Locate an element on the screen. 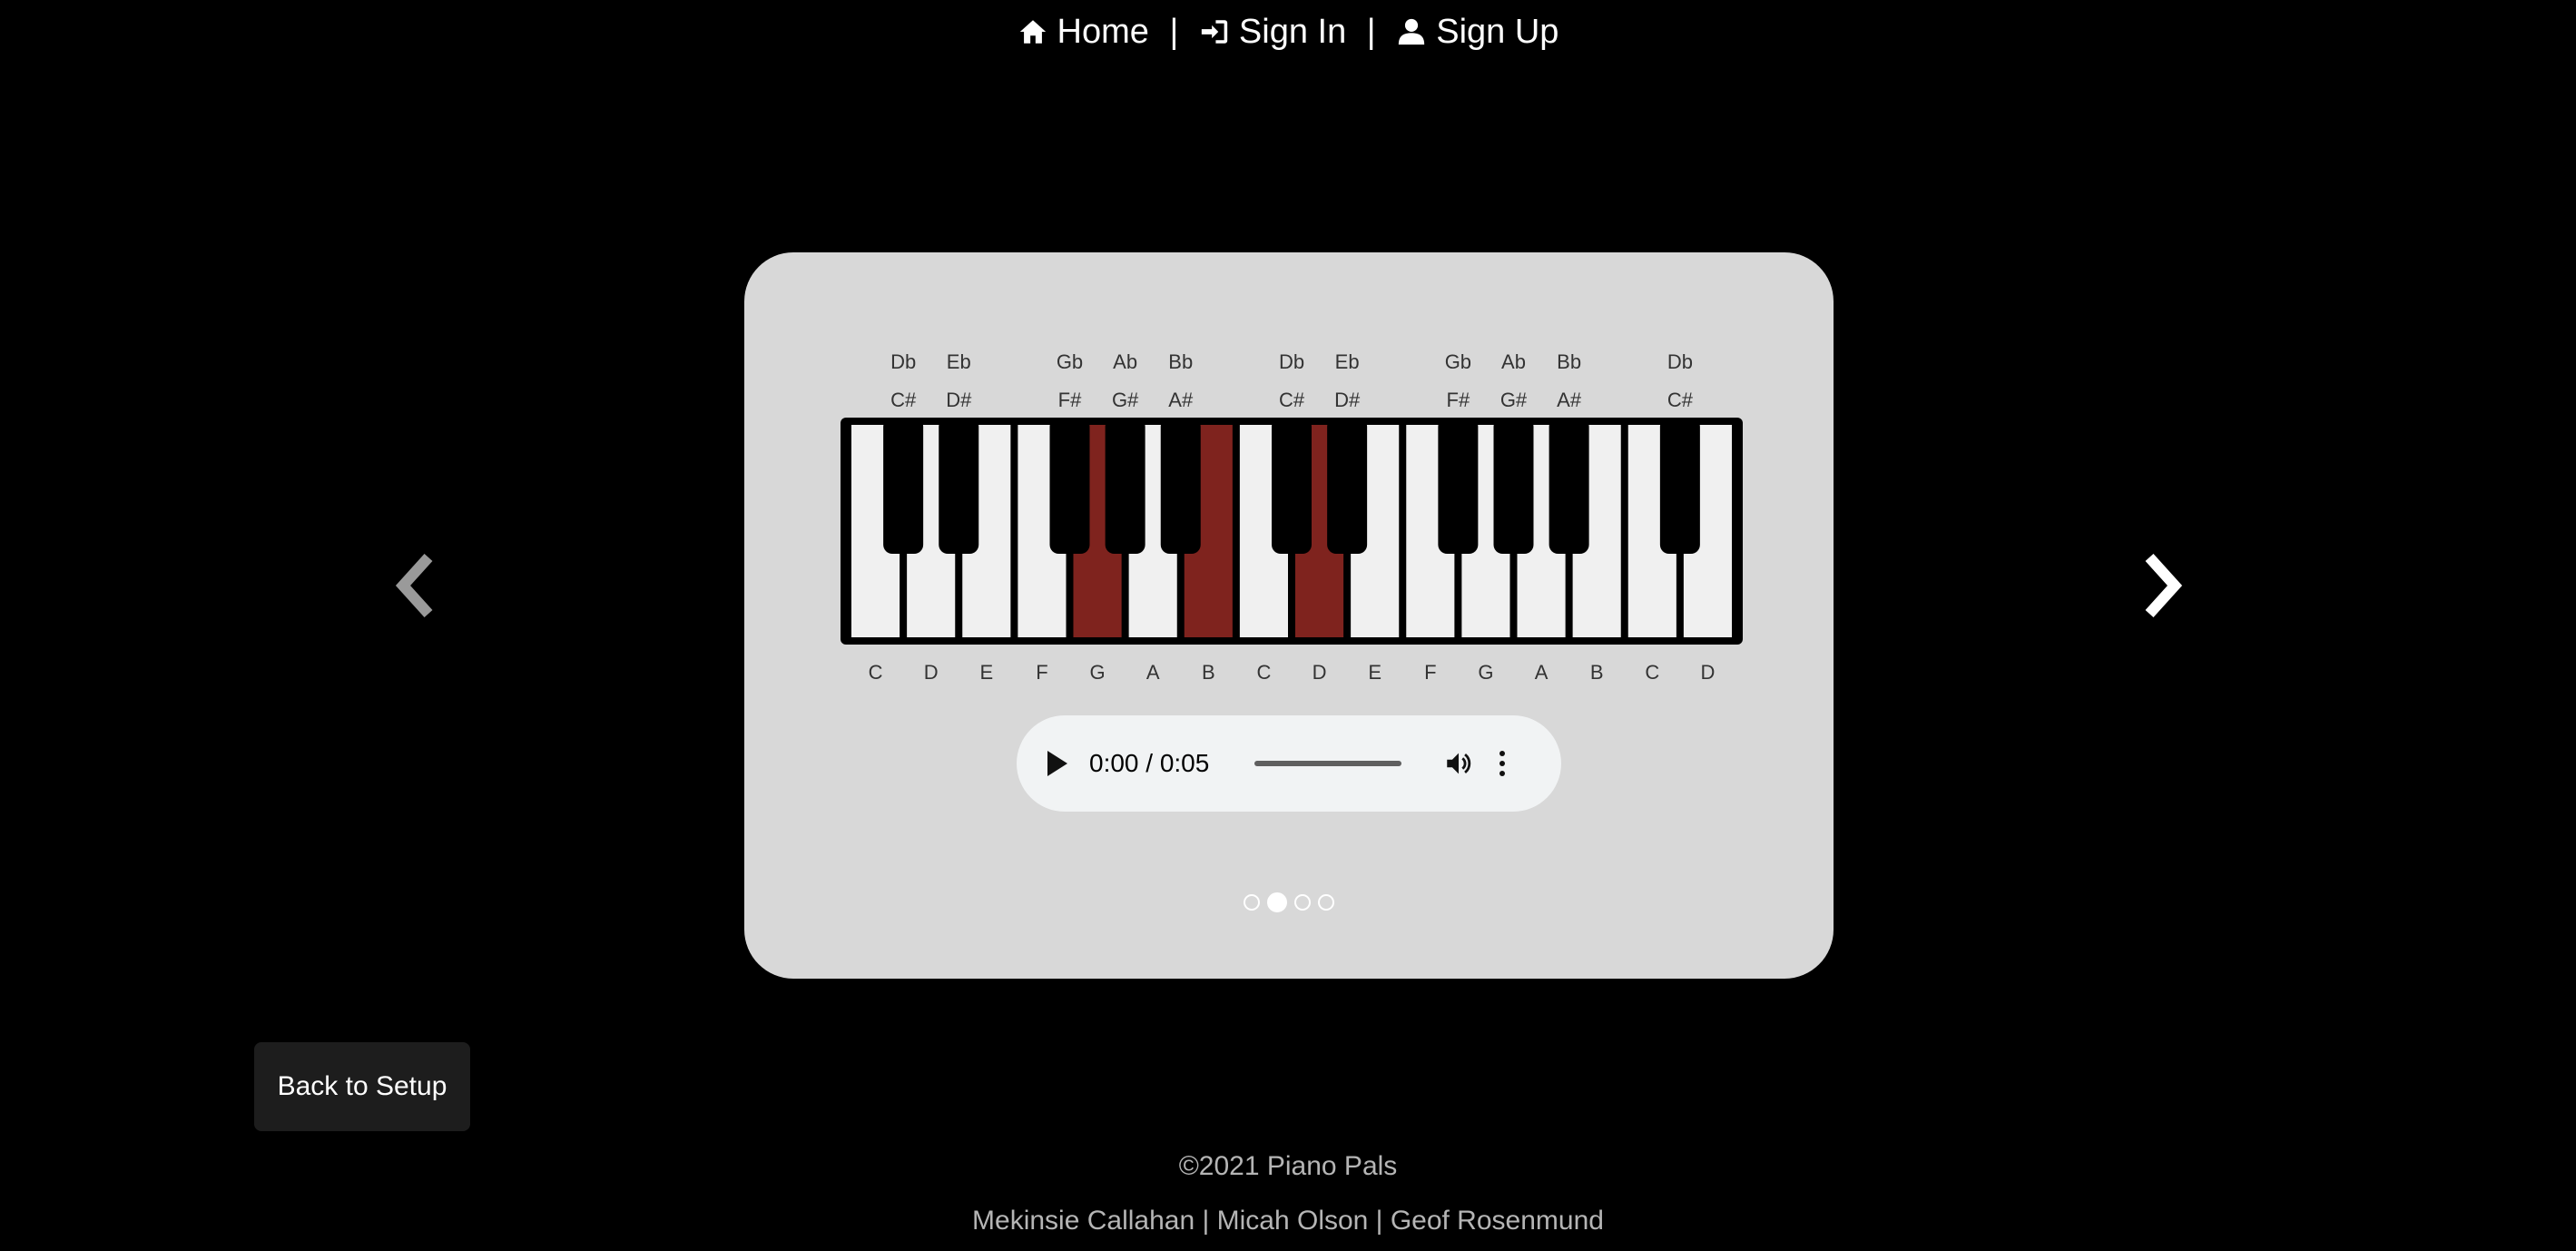 The image size is (2576, 1251). nav-sign-in-link: Sign In is located at coordinates (1272, 31).